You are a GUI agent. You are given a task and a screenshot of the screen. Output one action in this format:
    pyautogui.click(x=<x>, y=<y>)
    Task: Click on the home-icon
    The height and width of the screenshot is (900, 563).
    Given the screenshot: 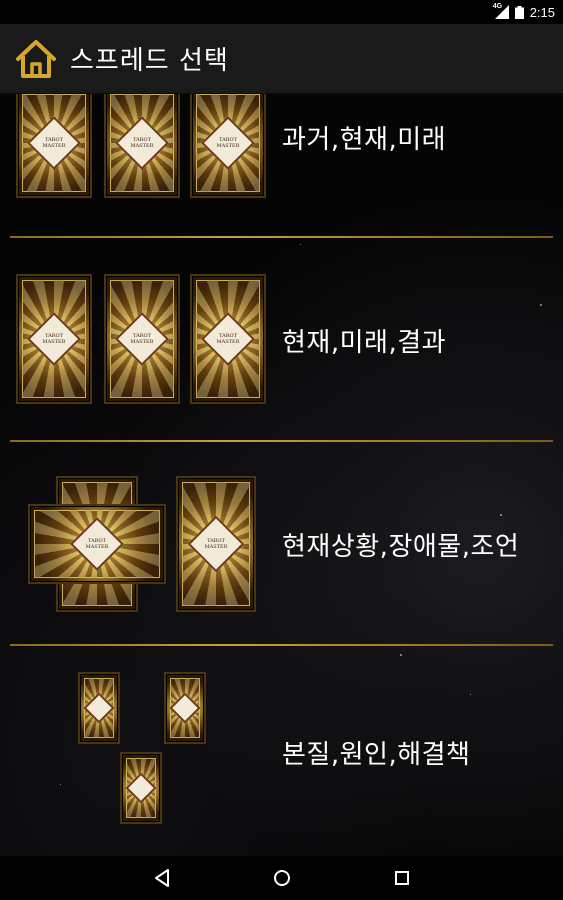 What is the action you would take?
    pyautogui.click(x=36, y=59)
    